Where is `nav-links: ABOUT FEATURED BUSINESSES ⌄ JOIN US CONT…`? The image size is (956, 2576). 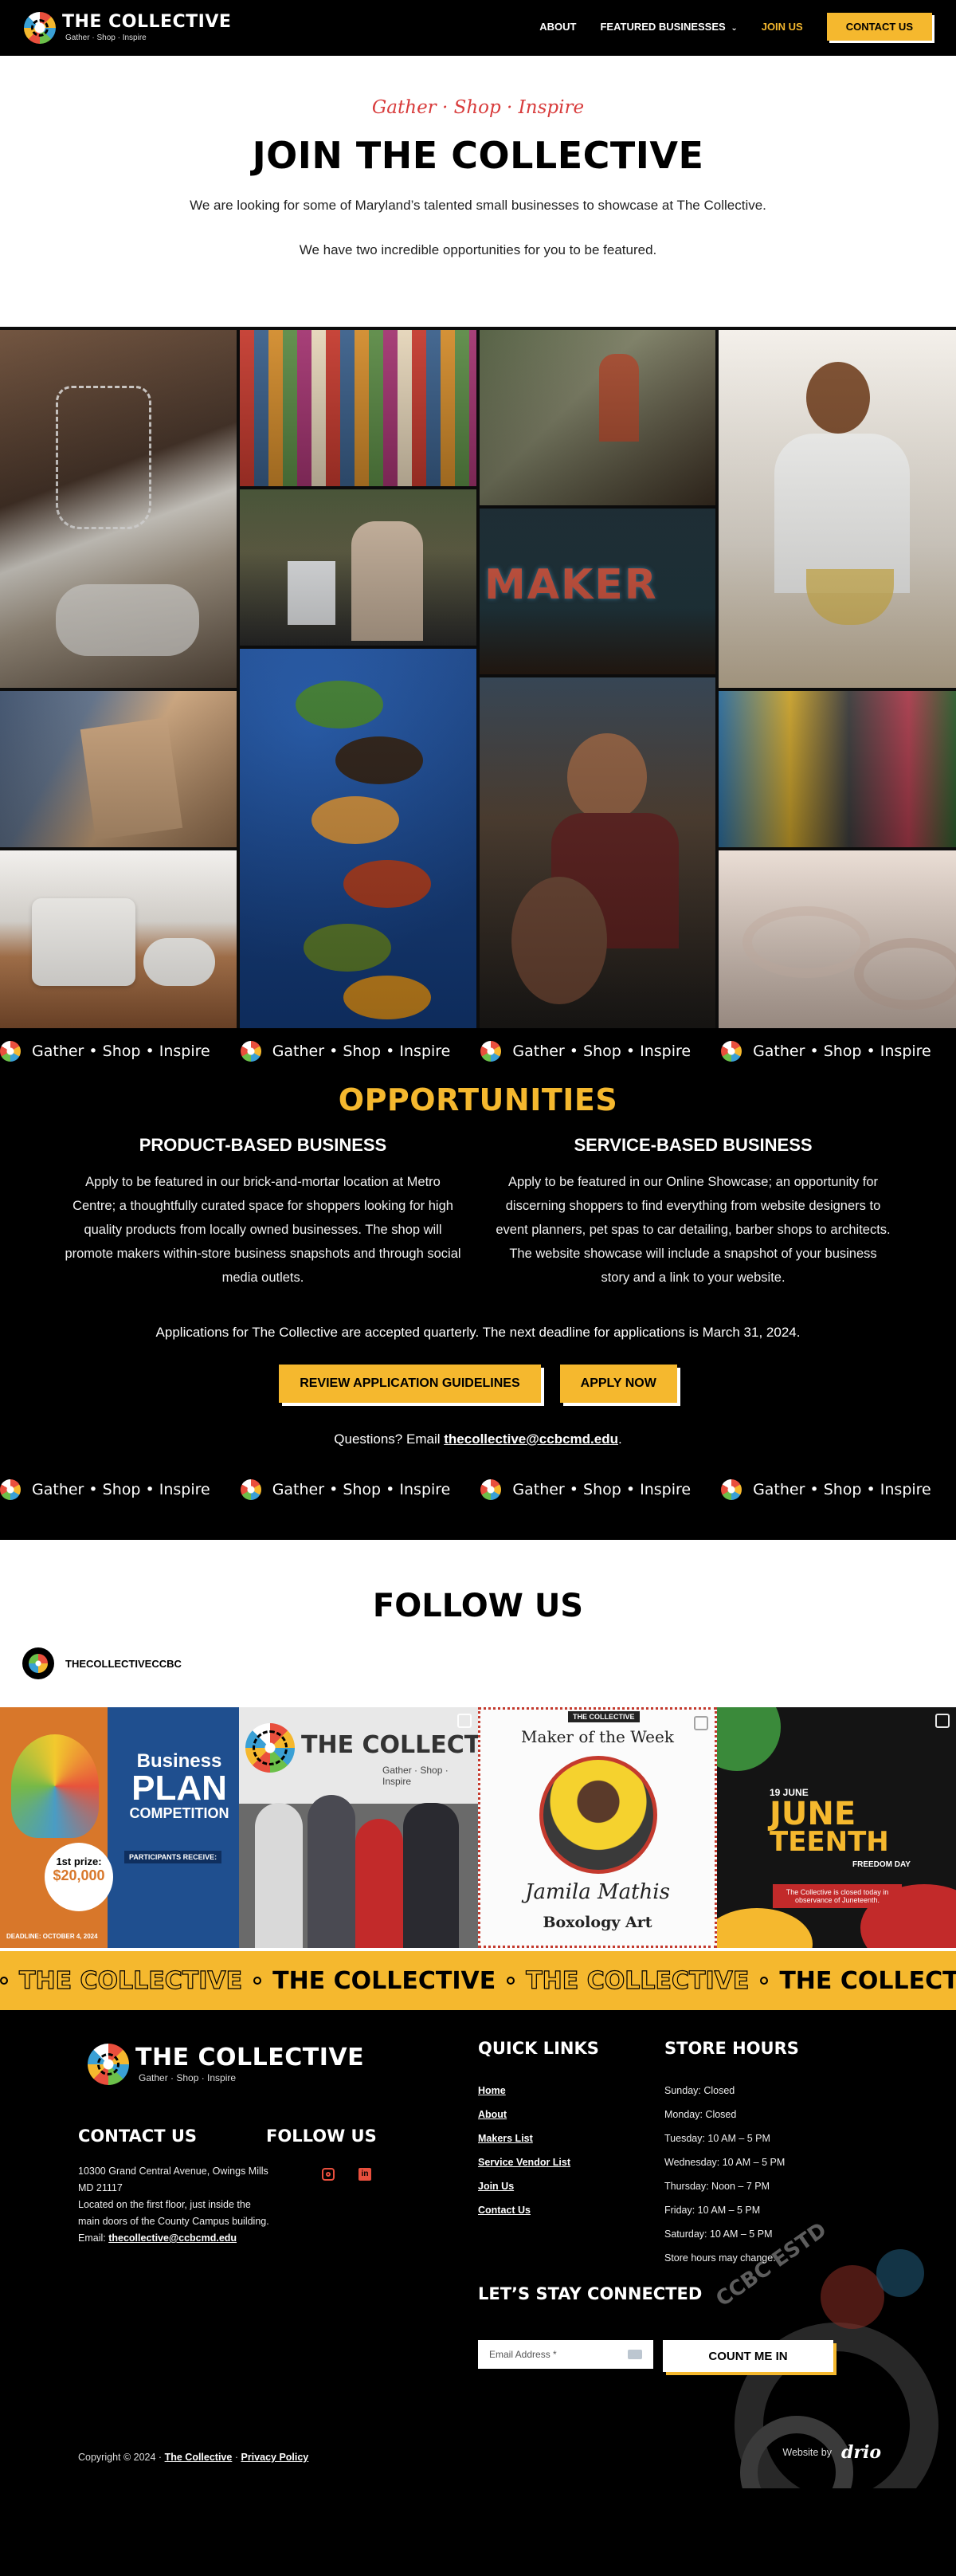
nav-links: ABOUT FEATURED BUSINESSES ⌄ JOIN US CONT… is located at coordinates (735, 27).